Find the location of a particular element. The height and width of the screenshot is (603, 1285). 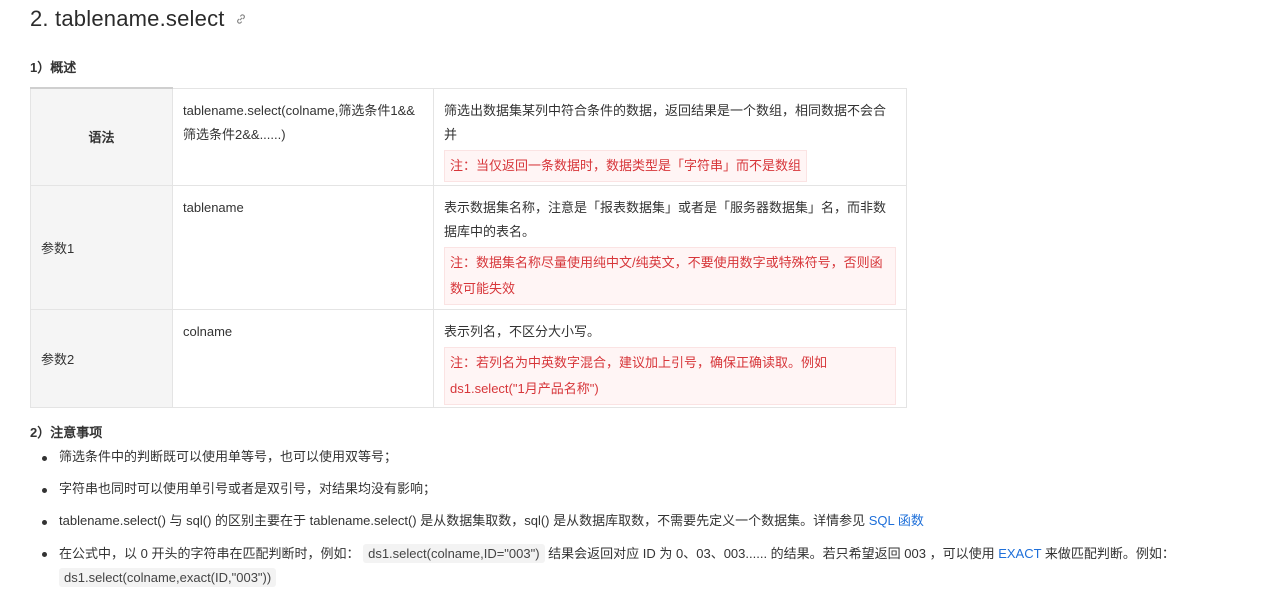

sql-function-link: SQL 函数 is located at coordinates (896, 520).